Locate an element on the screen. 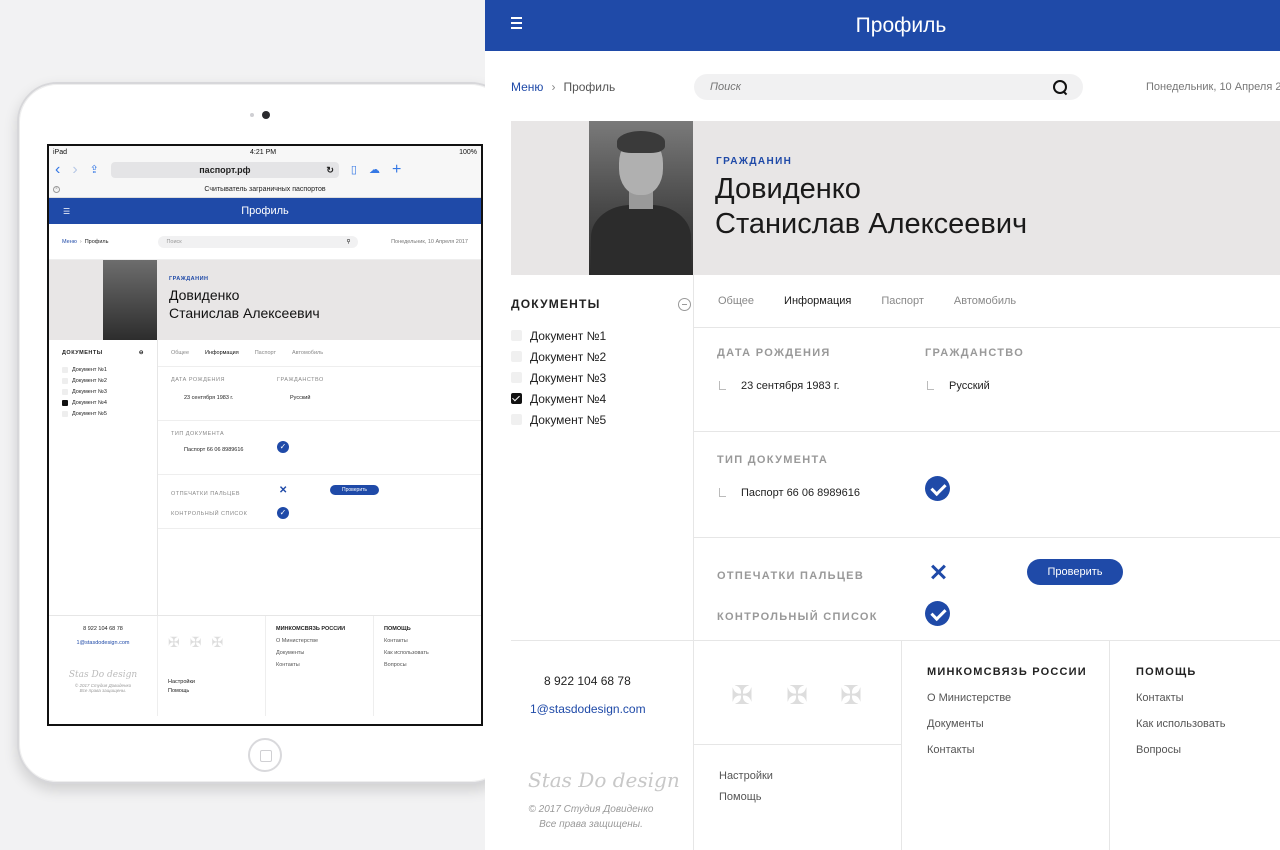  document-item: Документ №2 is located at coordinates (602, 356).